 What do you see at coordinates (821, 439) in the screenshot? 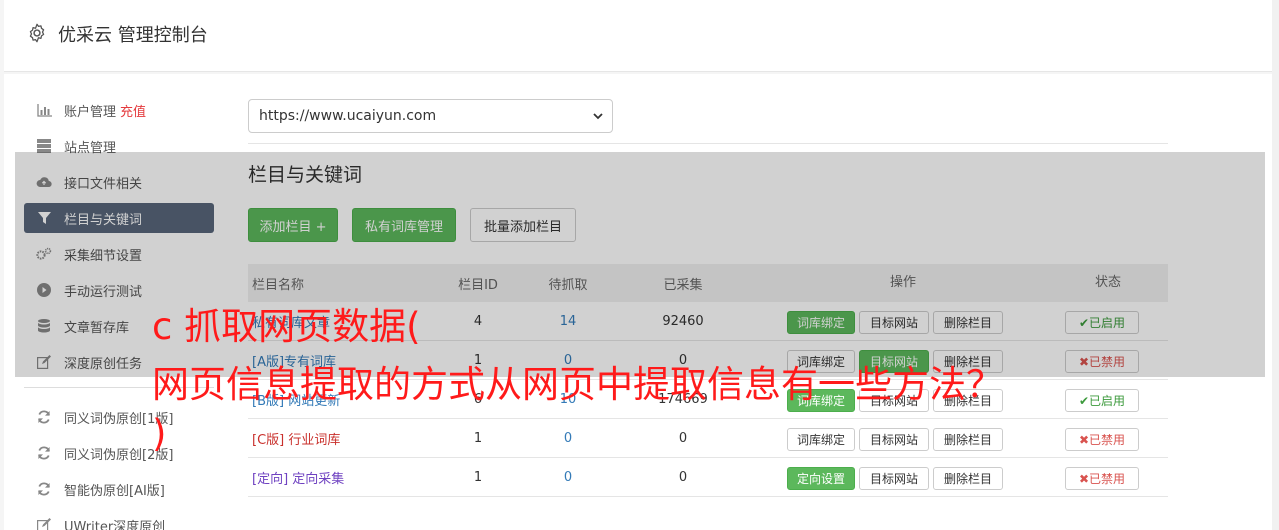
I see `bind-lexicon-button: 词库绑定` at bounding box center [821, 439].